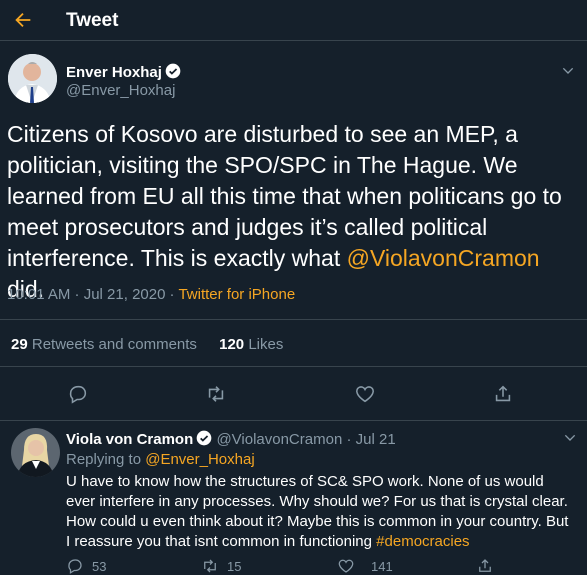  I want to click on reply-count: 53, so click(99, 566).